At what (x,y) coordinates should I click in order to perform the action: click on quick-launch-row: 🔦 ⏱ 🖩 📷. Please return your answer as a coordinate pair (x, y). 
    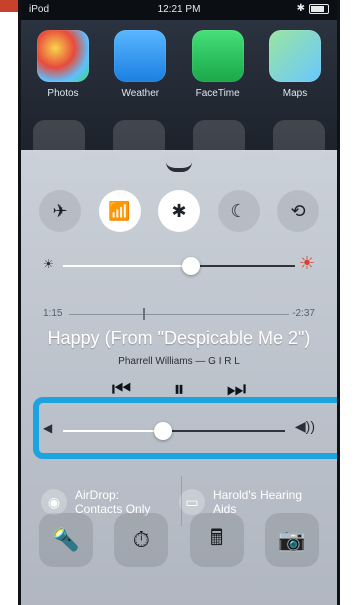
    Looking at the image, I should click on (179, 549).